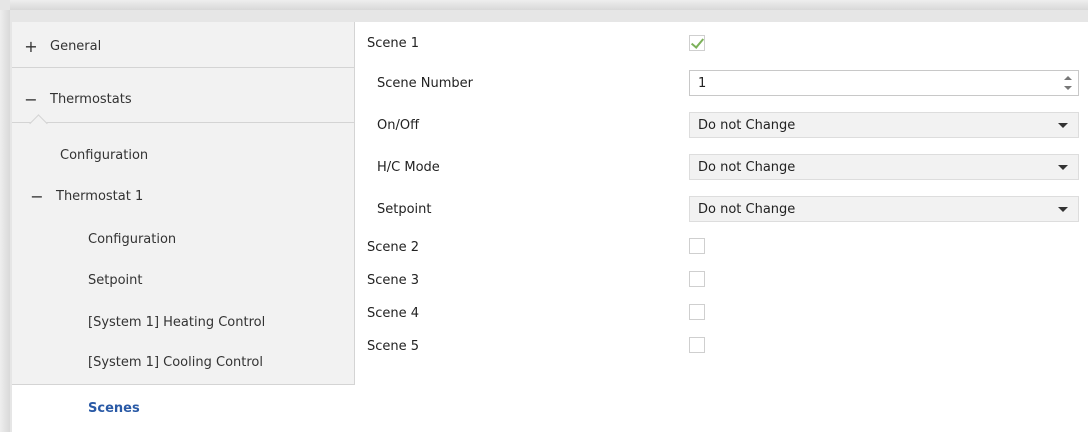 The height and width of the screenshot is (432, 1088). What do you see at coordinates (183, 196) in the screenshot?
I see `sidebar-item-thermostat-1: − Thermostat 1` at bounding box center [183, 196].